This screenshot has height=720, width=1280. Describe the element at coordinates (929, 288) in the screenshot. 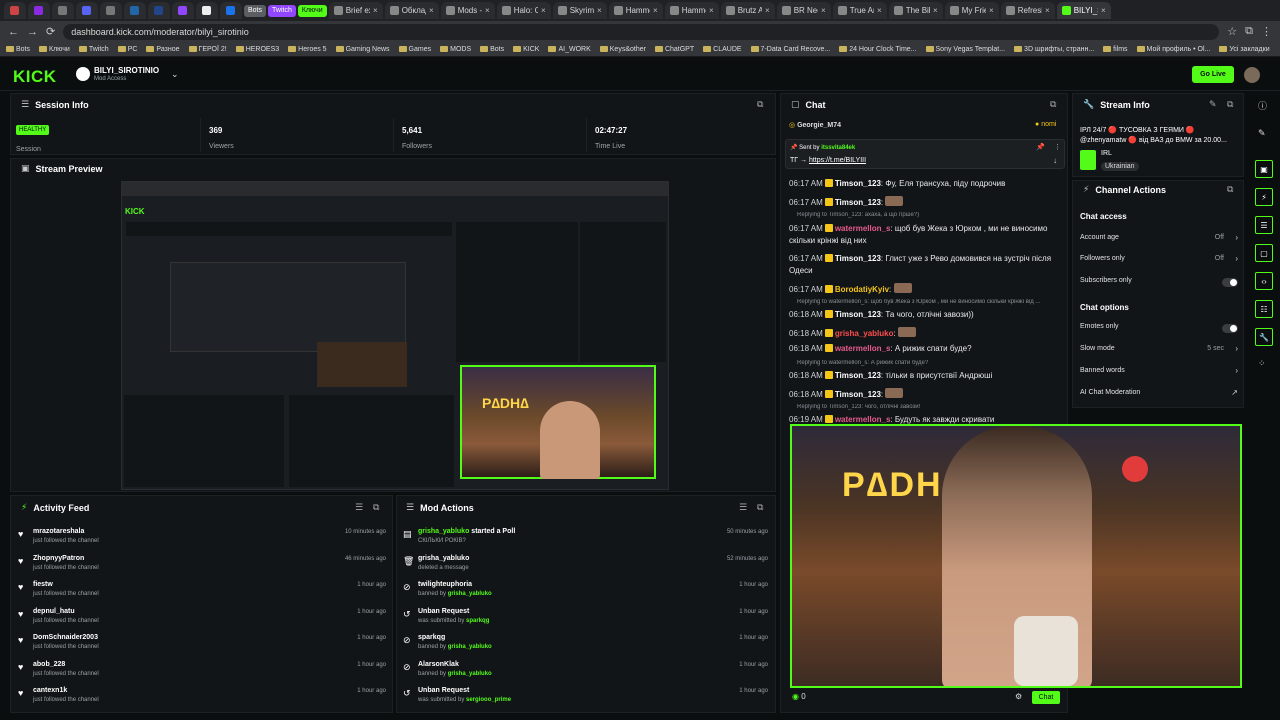

I see `chat-message: 06:17 AM BorodatiyKyiv:` at that location.